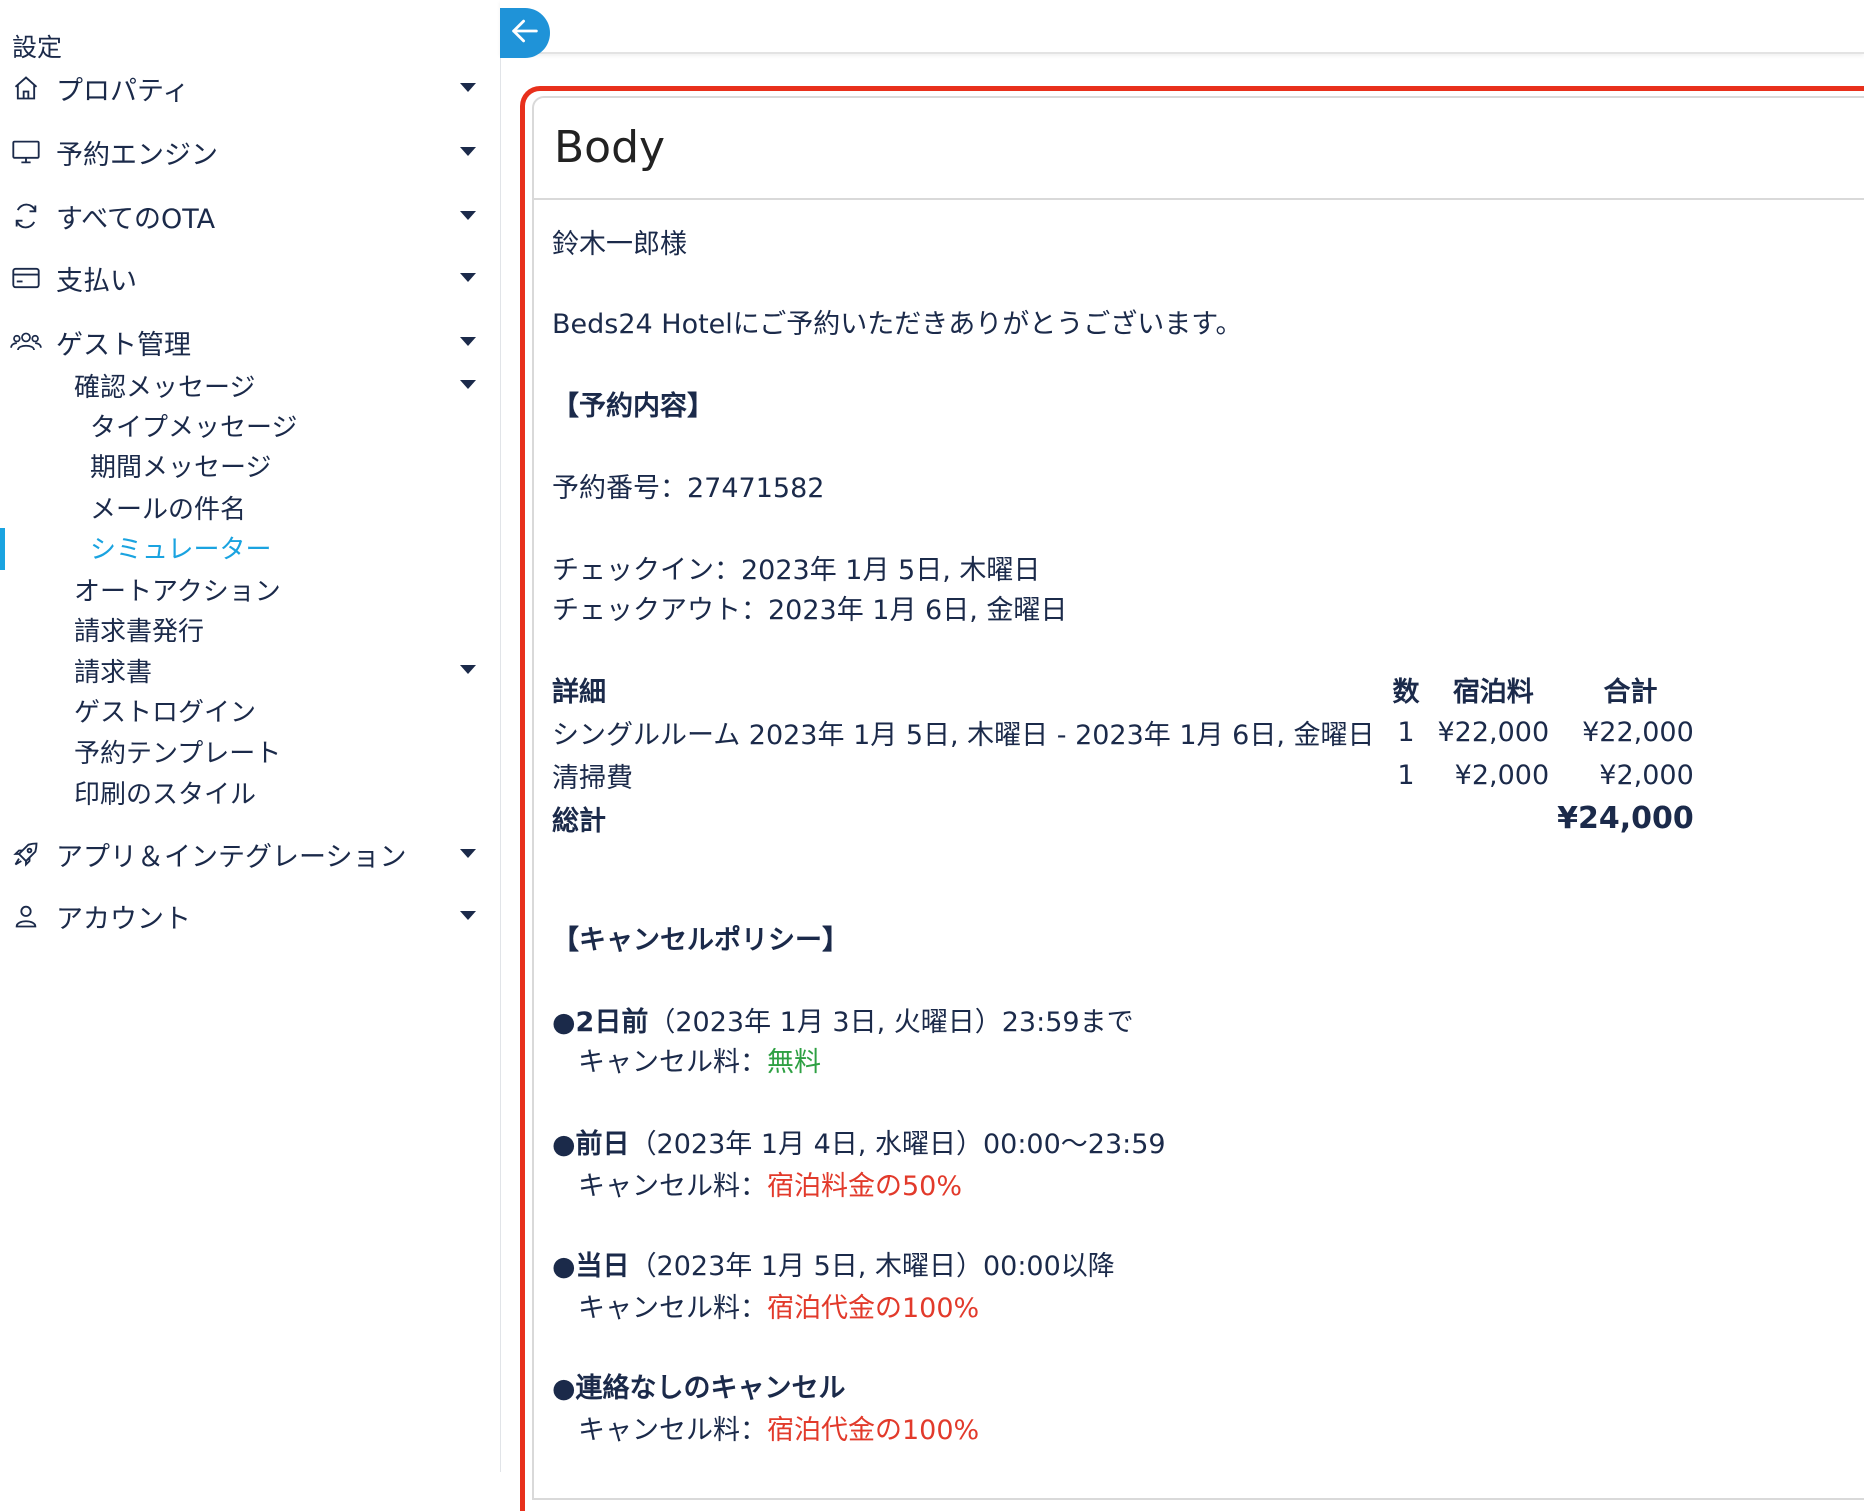 Image resolution: width=1864 pixels, height=1511 pixels. I want to click on policy-detail: （2023年 1月 5日, 木曜日）00:00以降, so click(872, 1266).